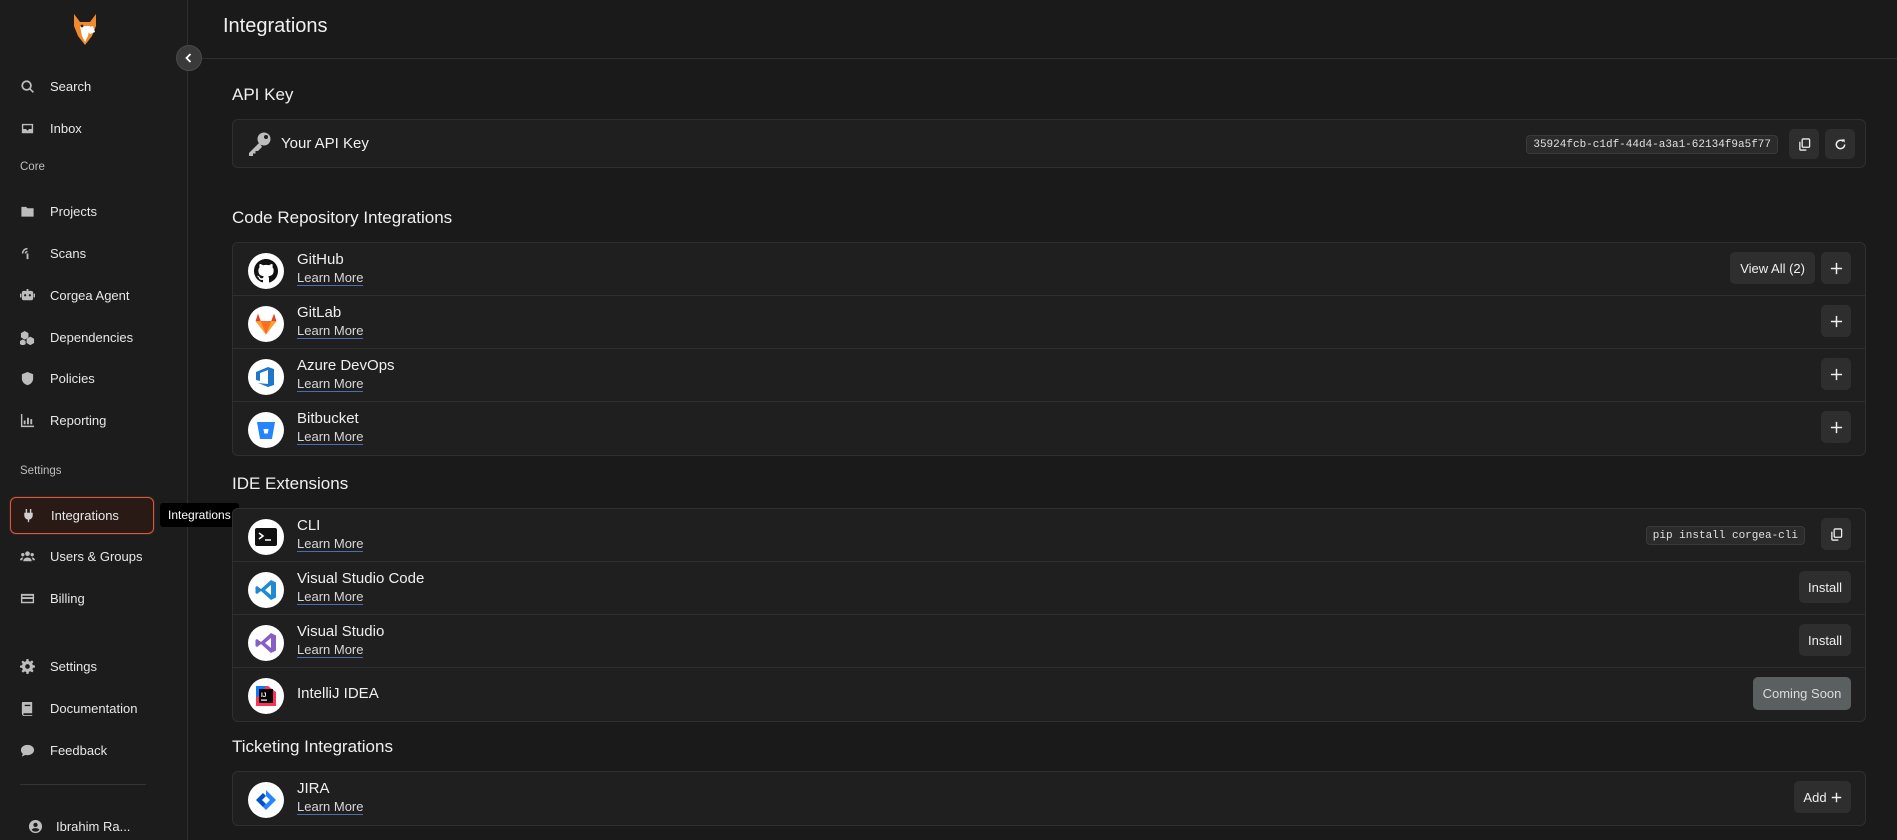  What do you see at coordinates (27, 211) in the screenshot?
I see `folder-icon` at bounding box center [27, 211].